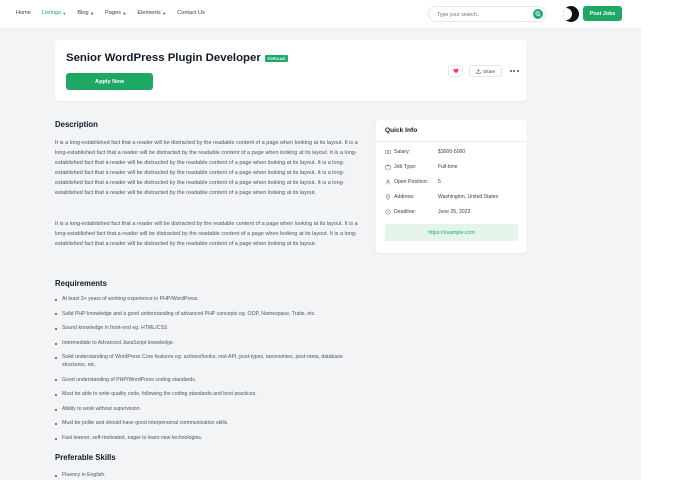  Describe the element at coordinates (448, 167) in the screenshot. I see `quick-info-value: Full-time` at that location.